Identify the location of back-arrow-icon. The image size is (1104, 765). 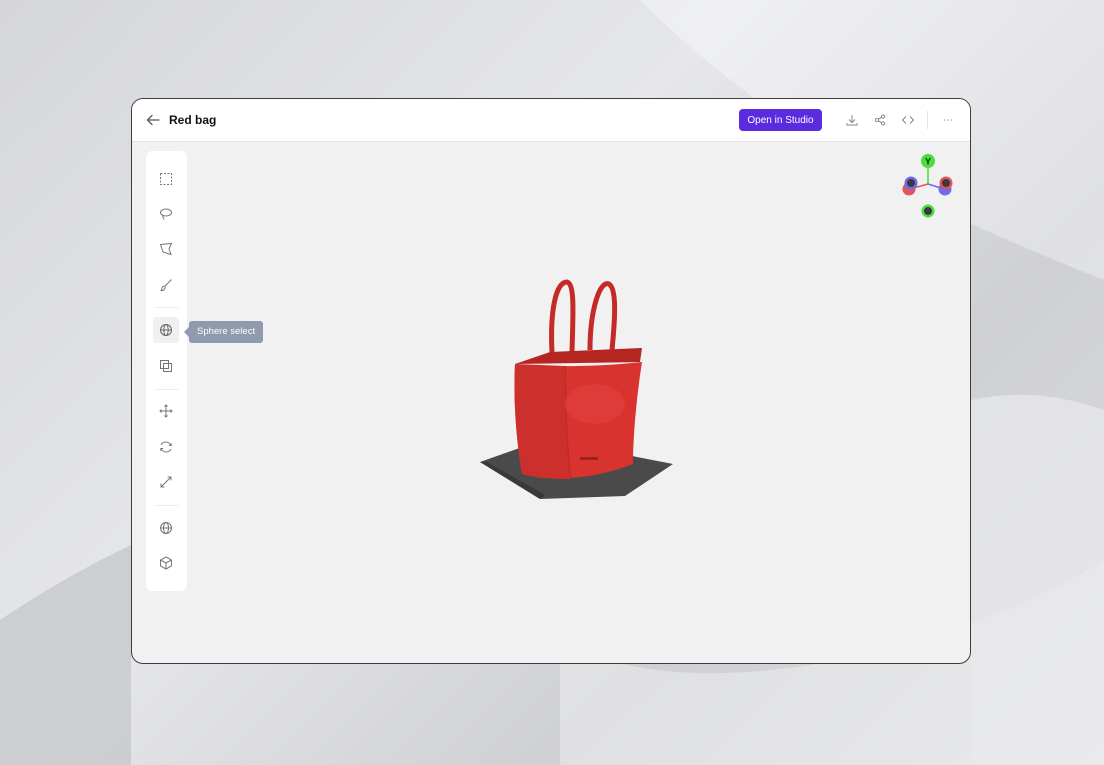
(153, 120).